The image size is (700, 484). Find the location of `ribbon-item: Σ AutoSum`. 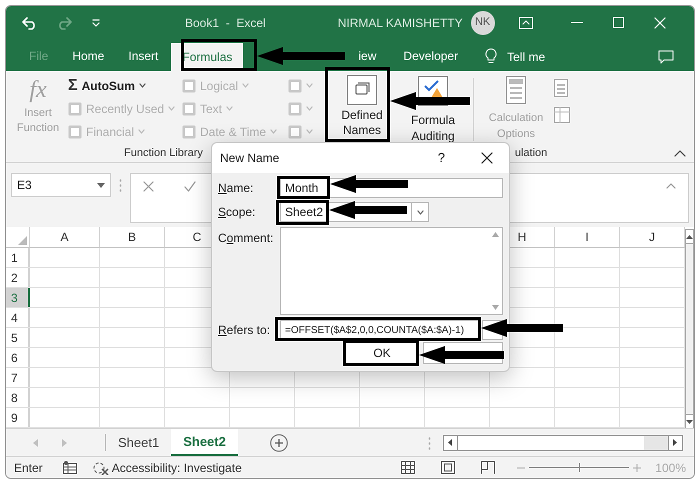

ribbon-item: Σ AutoSum is located at coordinates (123, 85).